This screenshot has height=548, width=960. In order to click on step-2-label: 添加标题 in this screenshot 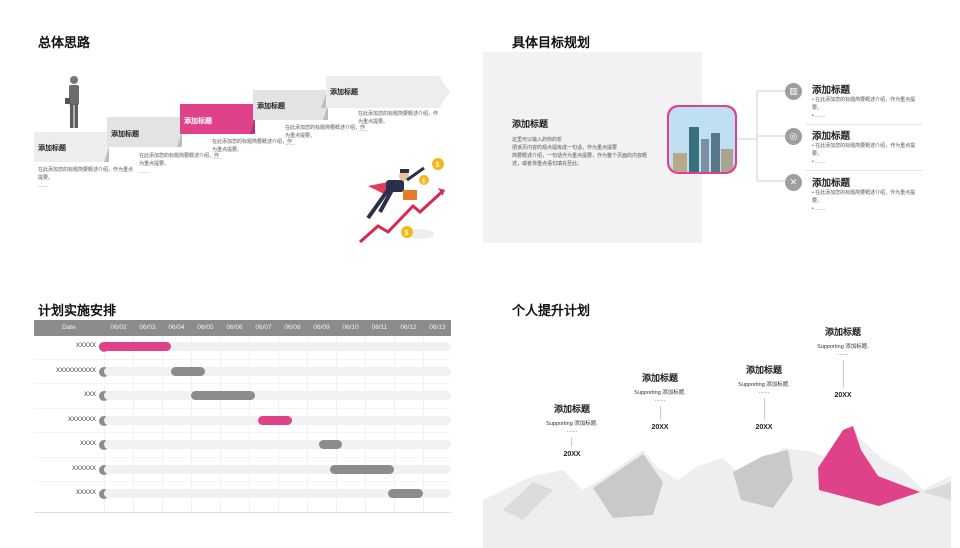, I will do `click(125, 134)`.